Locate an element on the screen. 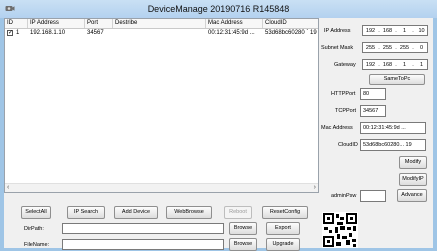 Image resolution: width=437 pixels, height=251 pixels. browse-file-button: Browse is located at coordinates (243, 244).